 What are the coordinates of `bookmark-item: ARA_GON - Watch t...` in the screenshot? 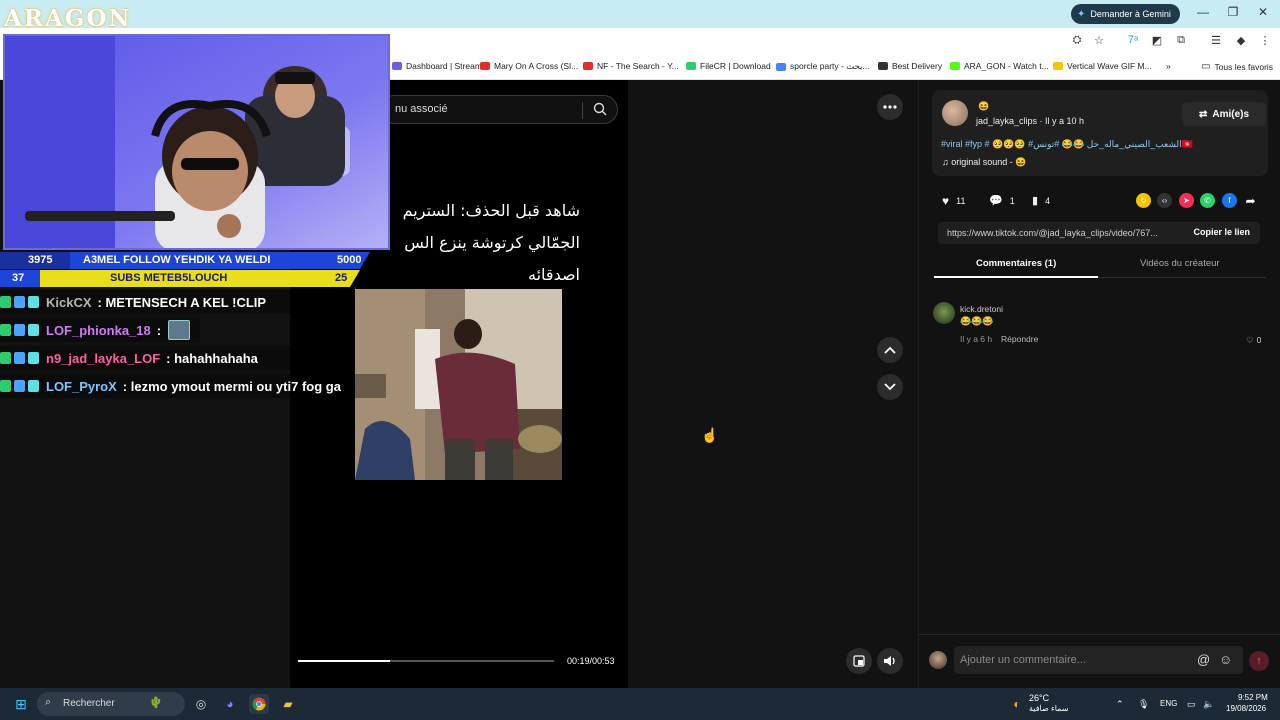 It's located at (999, 66).